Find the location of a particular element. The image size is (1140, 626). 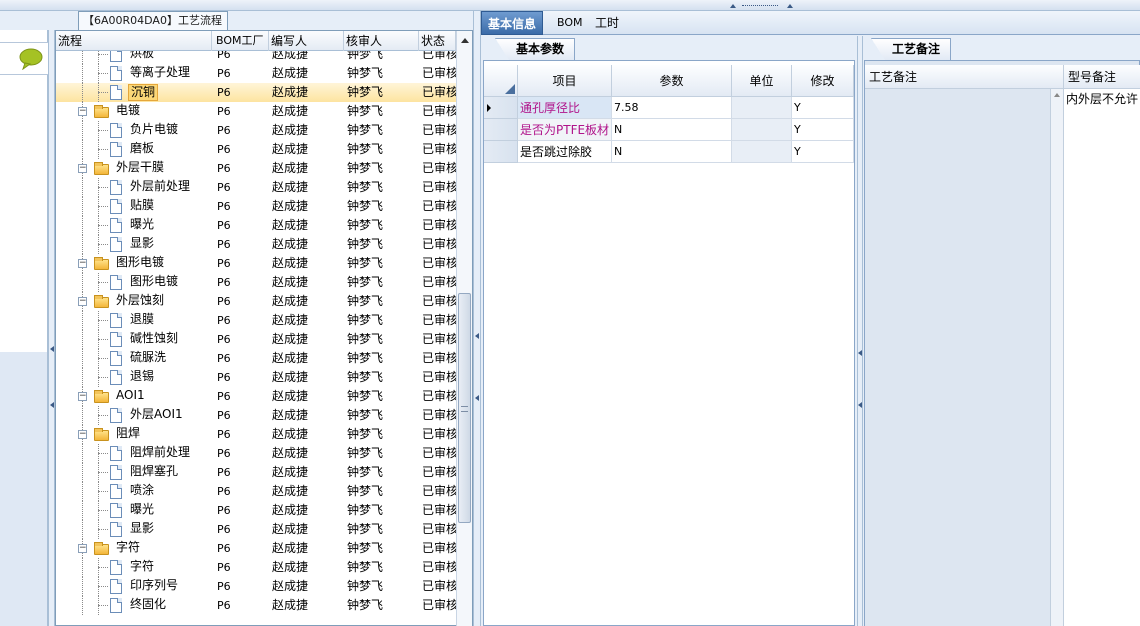

tab-basic-params: 基本参数 is located at coordinates (535, 49).